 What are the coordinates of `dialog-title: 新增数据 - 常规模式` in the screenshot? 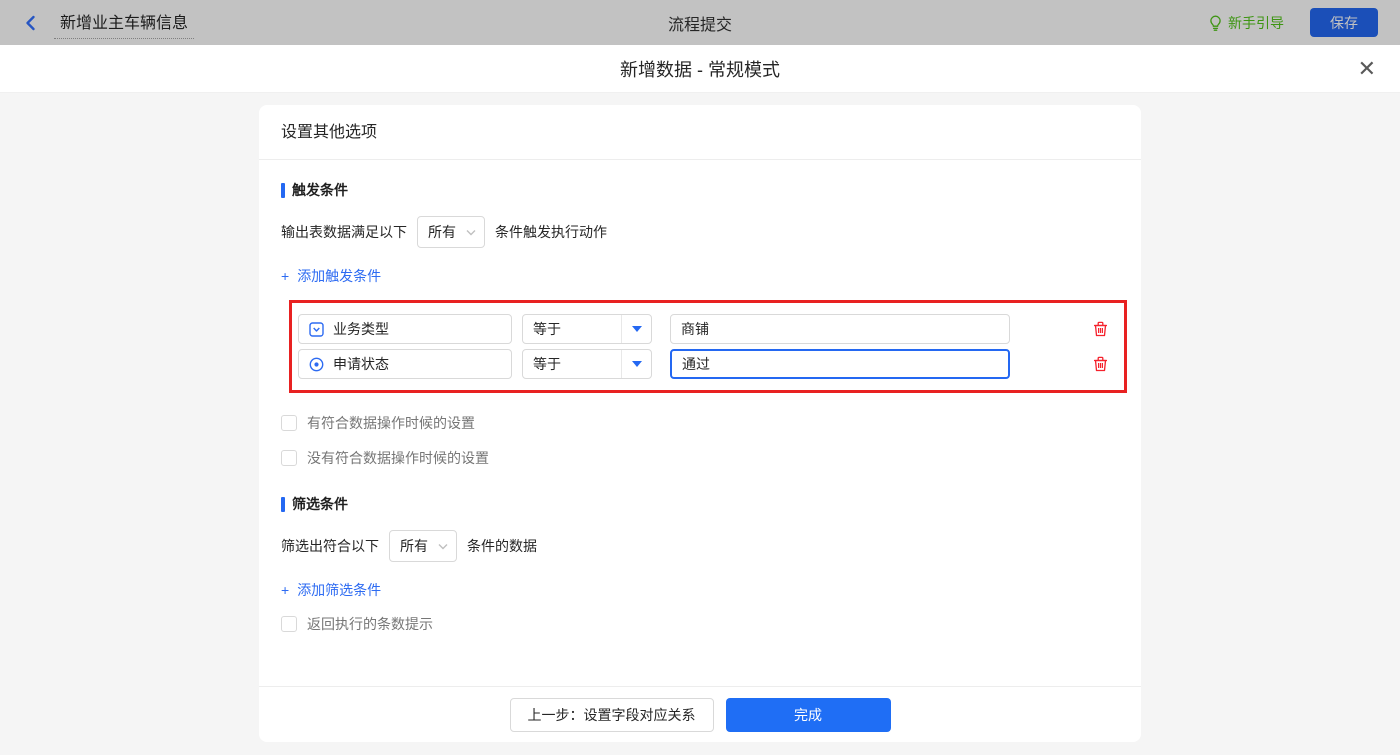 It's located at (700, 69).